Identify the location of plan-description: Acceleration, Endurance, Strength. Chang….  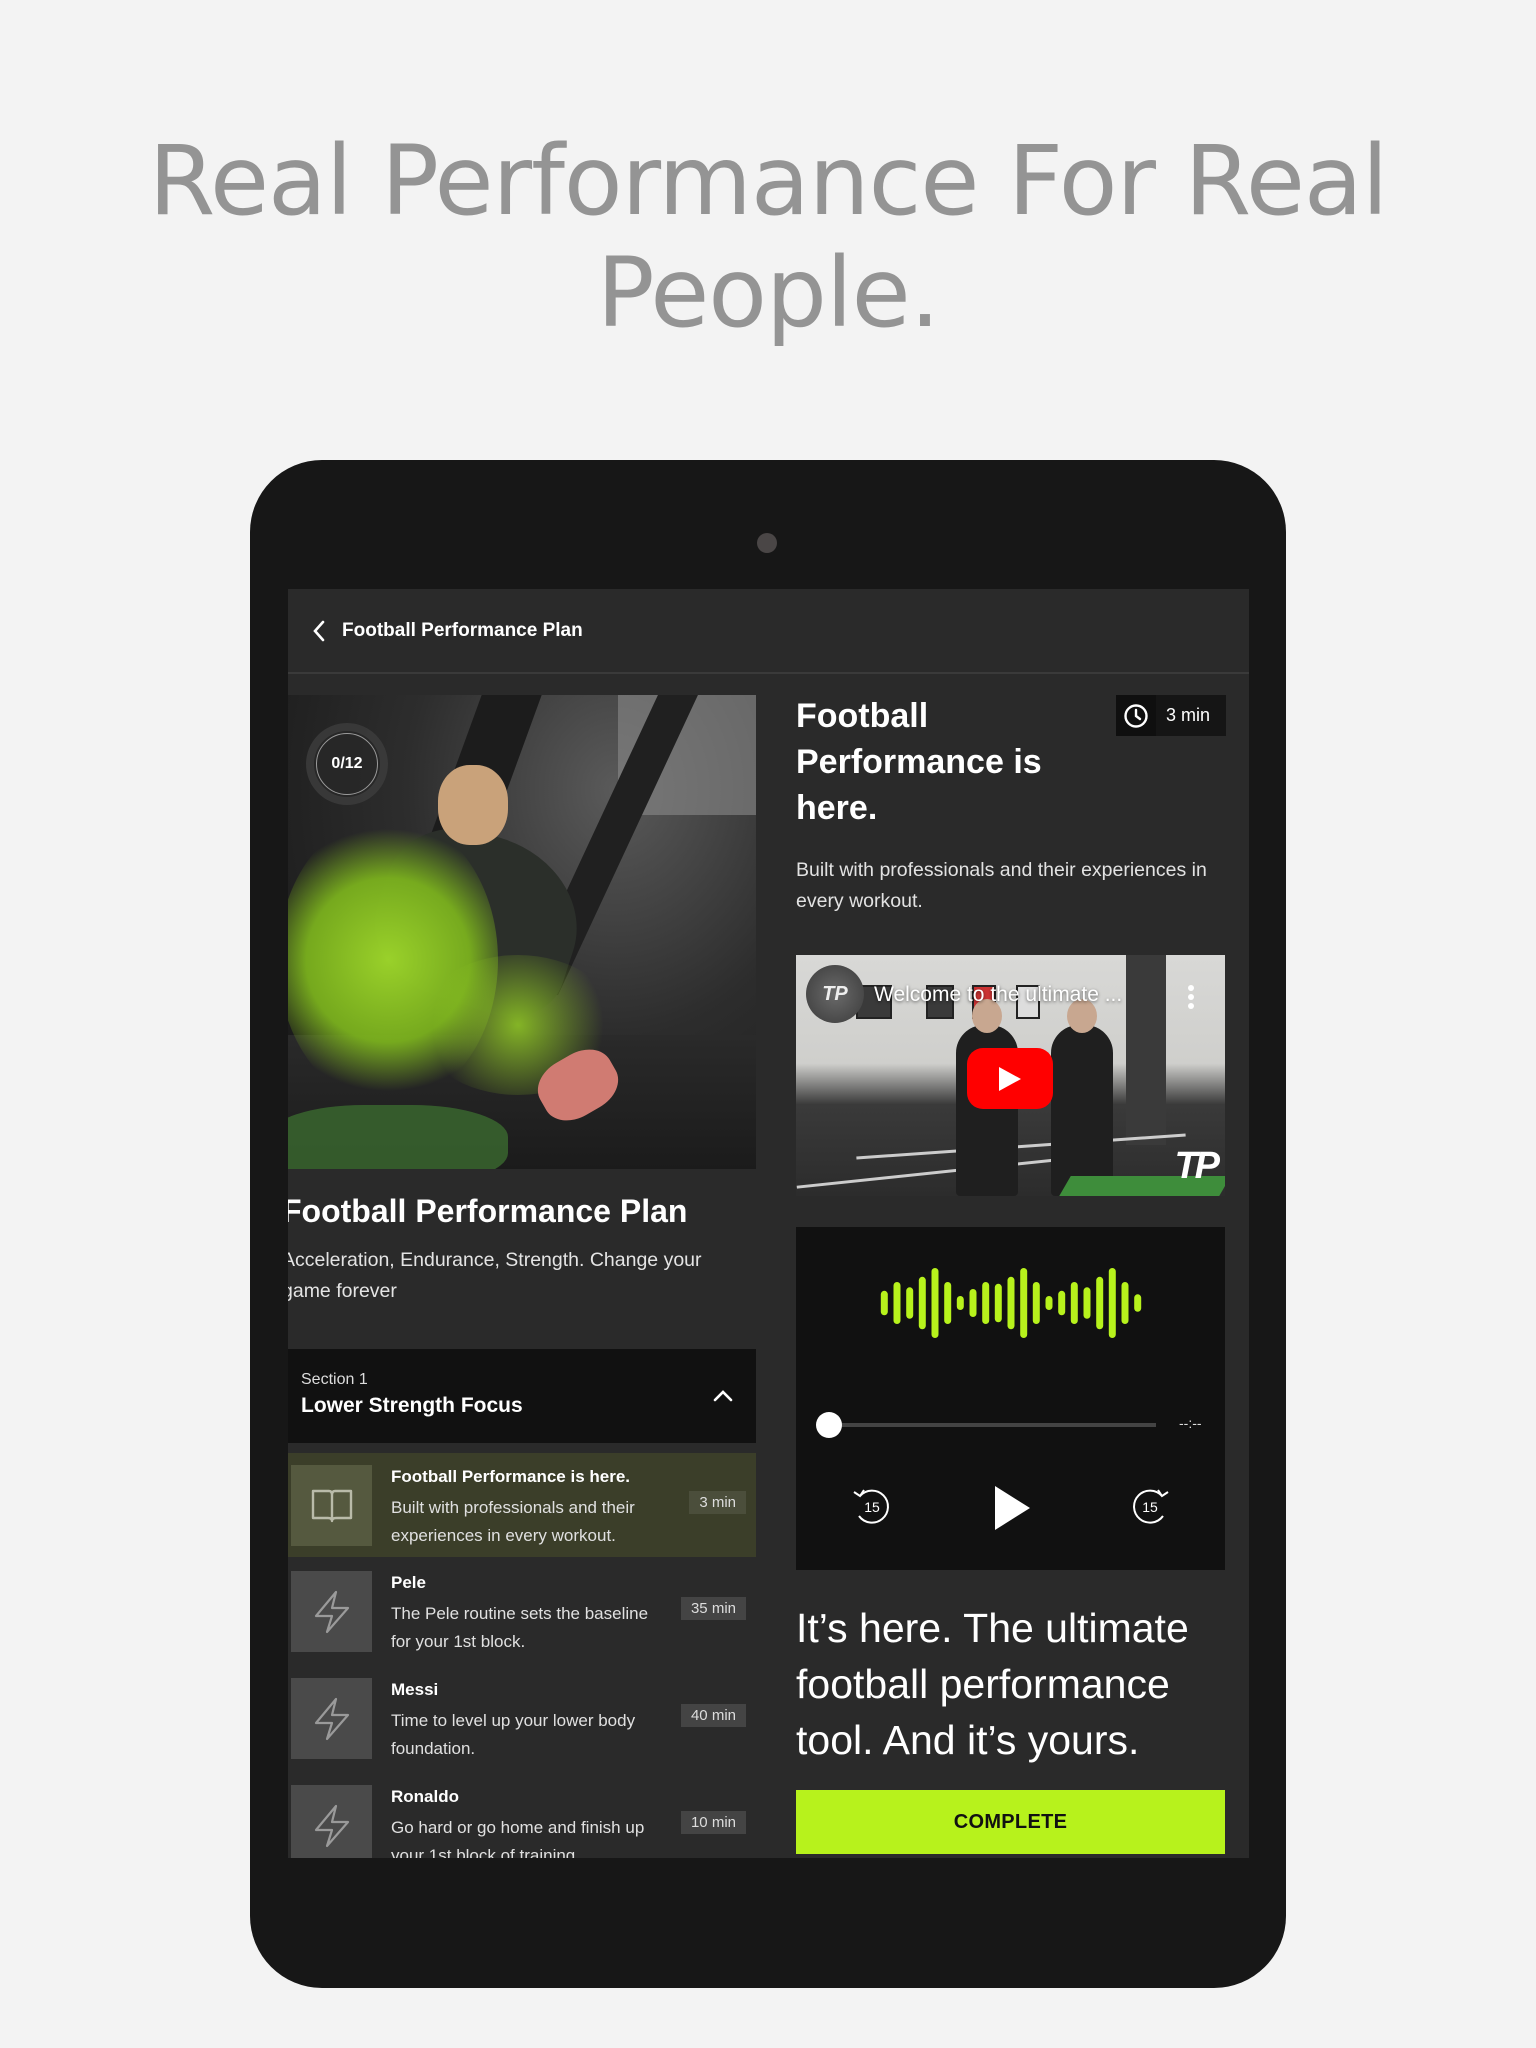
(495, 1275).